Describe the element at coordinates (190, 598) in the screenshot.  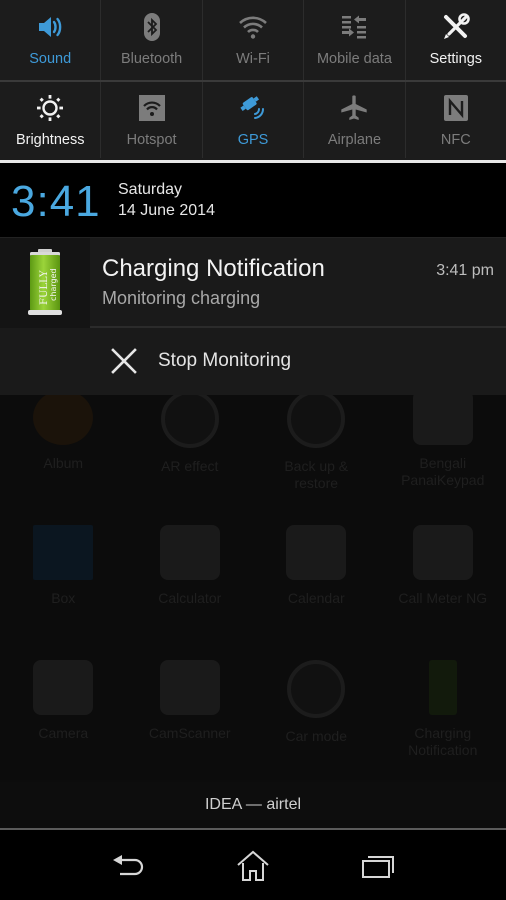
I see `app-label: Calculator` at that location.